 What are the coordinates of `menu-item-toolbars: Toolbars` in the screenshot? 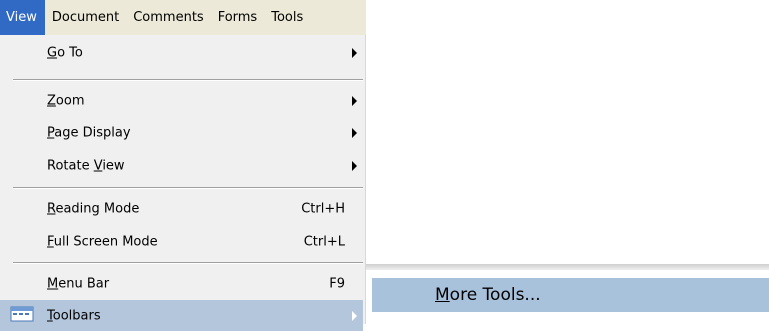 It's located at (181, 315).